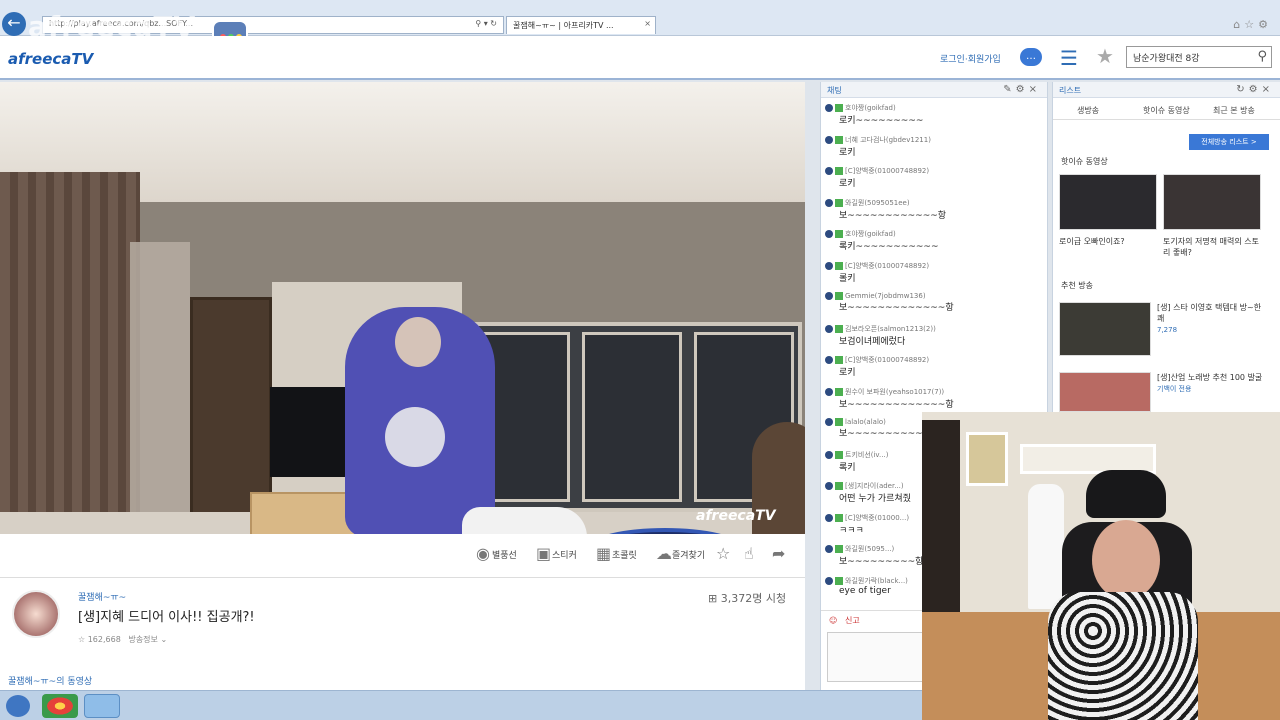 The image size is (1280, 720). What do you see at coordinates (935, 140) in the screenshot?
I see `chat-user: 너혜 고다검나(gbdev1211)` at bounding box center [935, 140].